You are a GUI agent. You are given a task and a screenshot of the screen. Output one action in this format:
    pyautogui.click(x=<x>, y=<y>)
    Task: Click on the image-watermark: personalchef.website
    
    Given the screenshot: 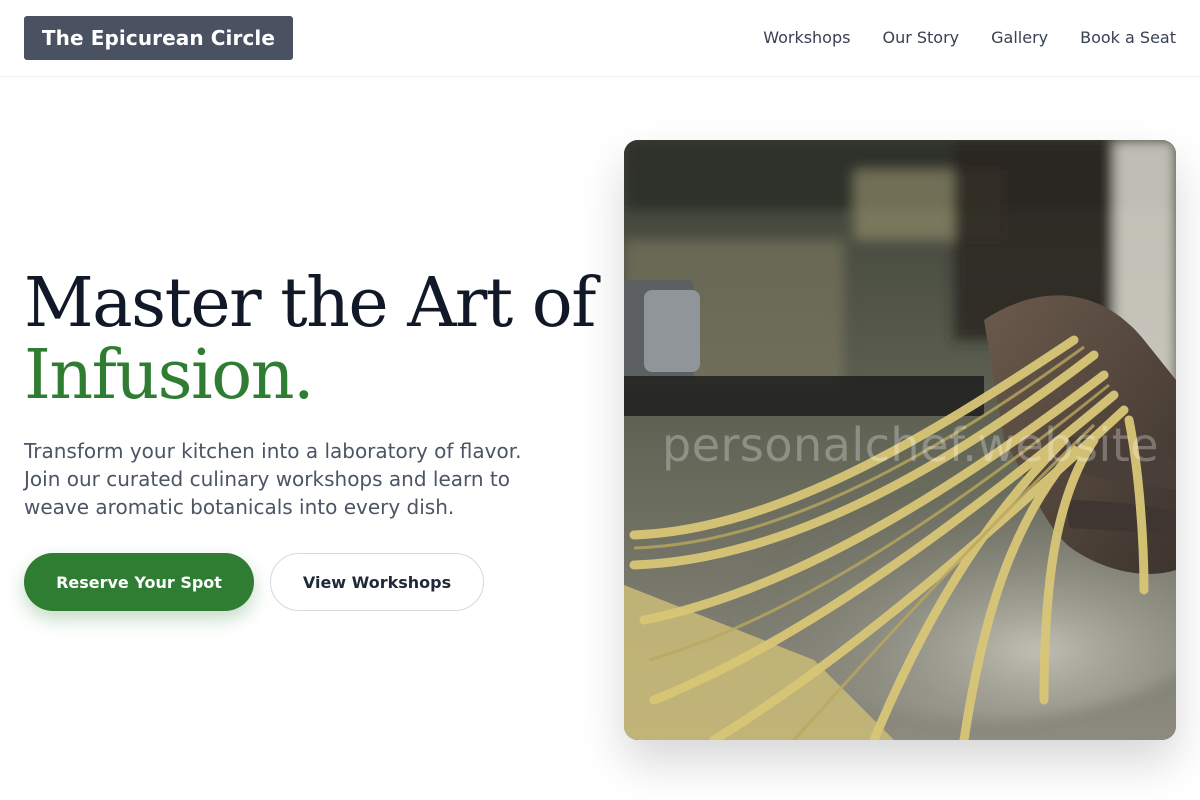 What is the action you would take?
    pyautogui.click(x=911, y=445)
    